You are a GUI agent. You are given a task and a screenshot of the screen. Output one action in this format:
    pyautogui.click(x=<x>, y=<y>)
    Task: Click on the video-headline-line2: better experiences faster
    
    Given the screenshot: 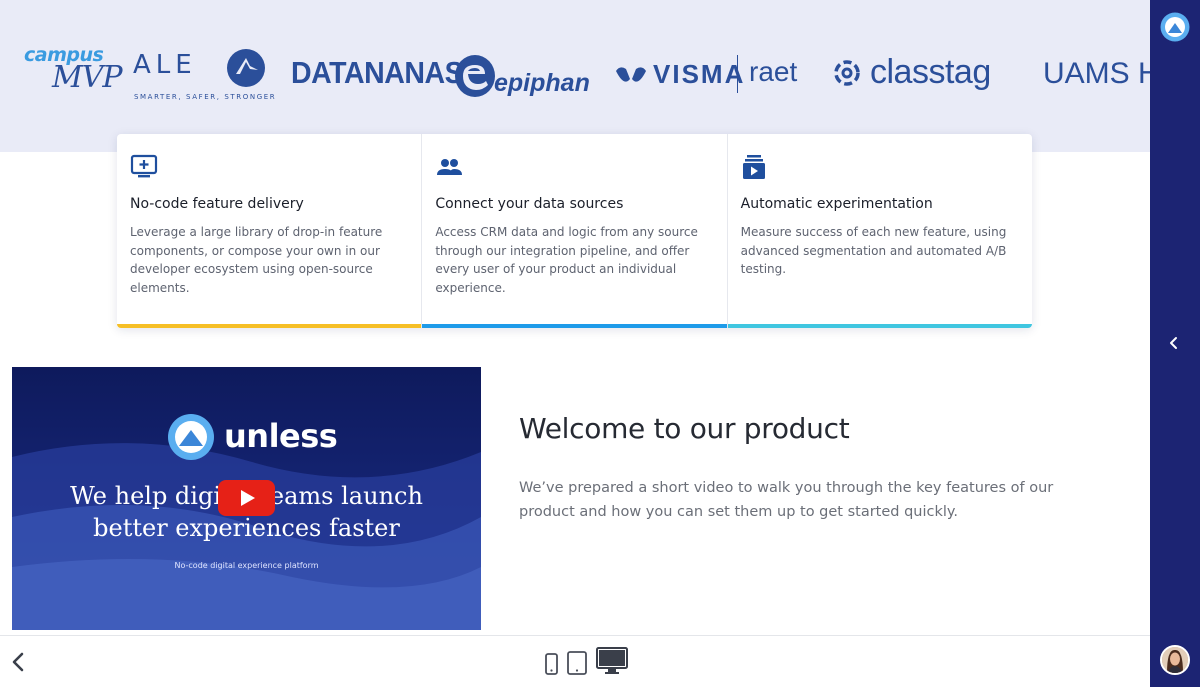 What is the action you would take?
    pyautogui.click(x=246, y=528)
    